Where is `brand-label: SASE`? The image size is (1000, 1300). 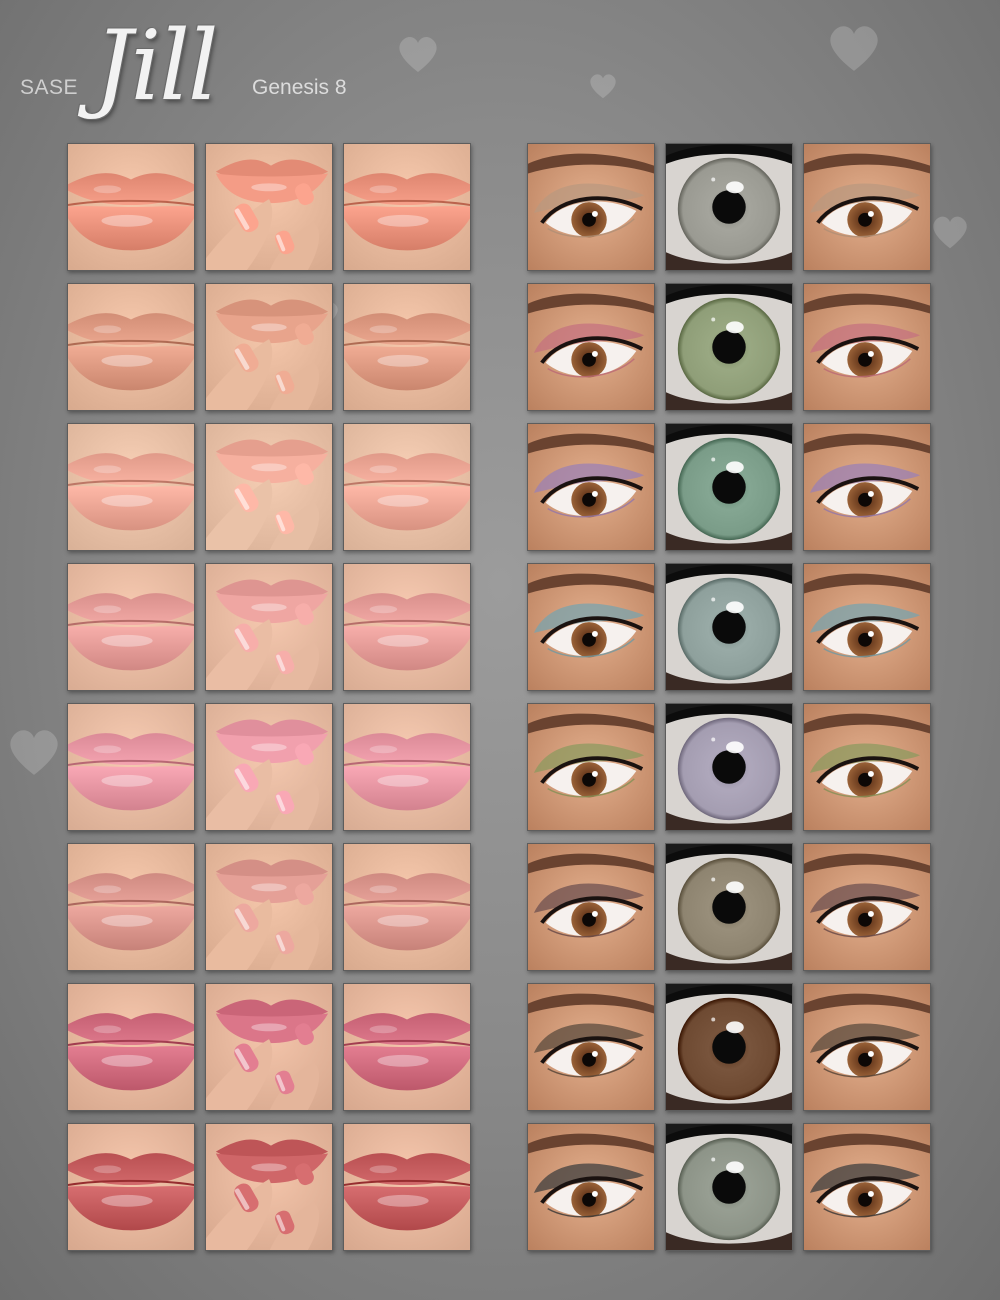
brand-label: SASE is located at coordinates (49, 87).